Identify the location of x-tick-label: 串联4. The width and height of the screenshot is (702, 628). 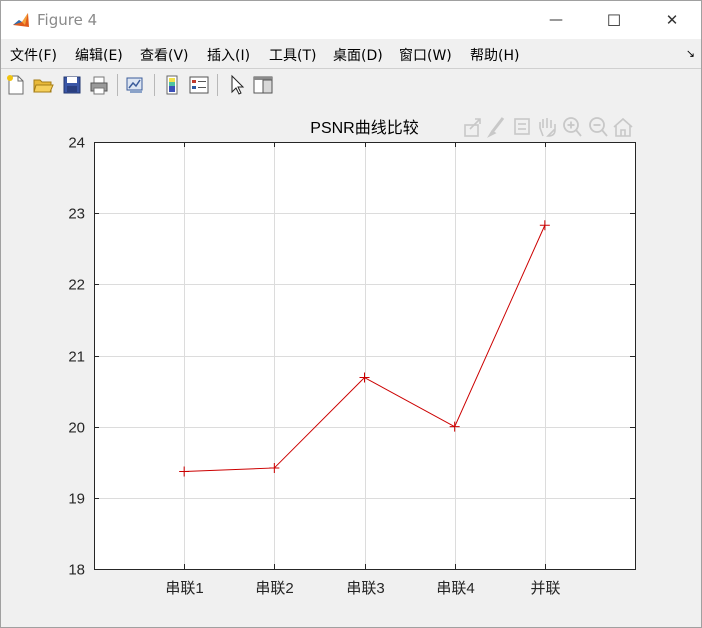
(455, 588).